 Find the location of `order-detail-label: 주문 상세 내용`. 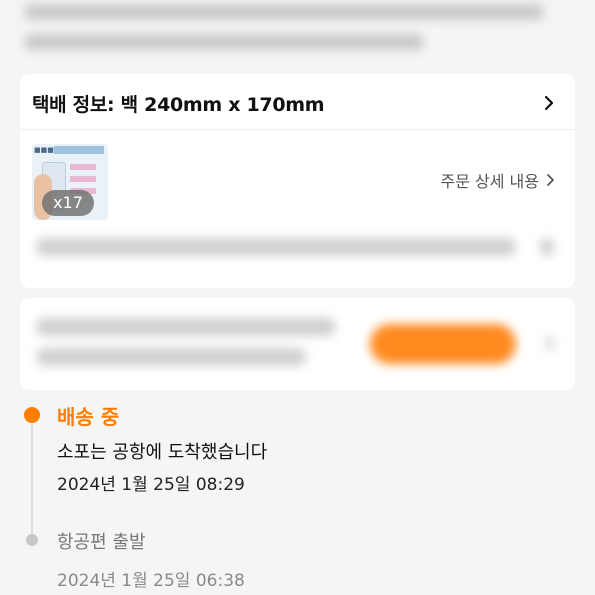

order-detail-label: 주문 상세 내용 is located at coordinates (490, 181).